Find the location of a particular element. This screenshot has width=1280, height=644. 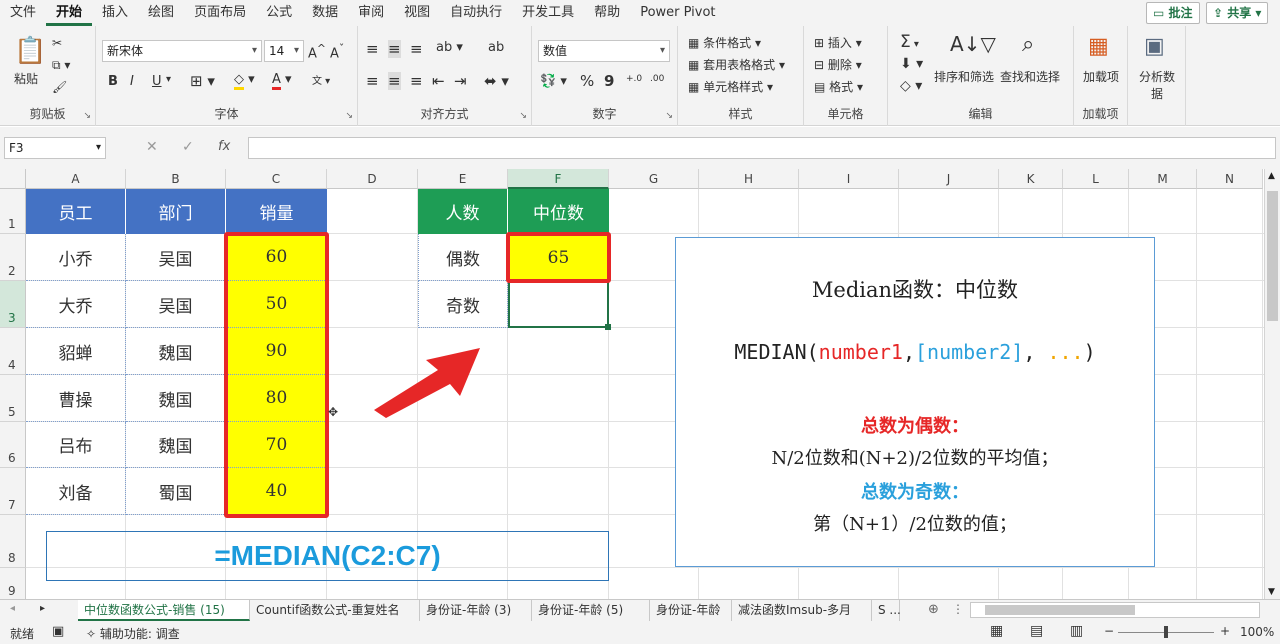

sort-filter-button: 排序和筛选 is located at coordinates (964, 76).